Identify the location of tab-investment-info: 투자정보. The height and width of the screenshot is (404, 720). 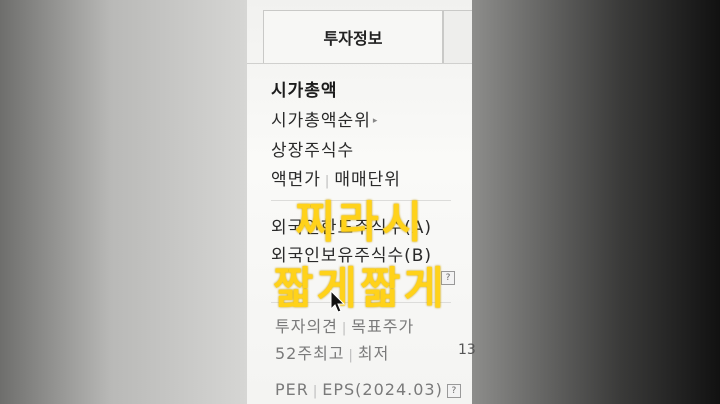
(353, 36).